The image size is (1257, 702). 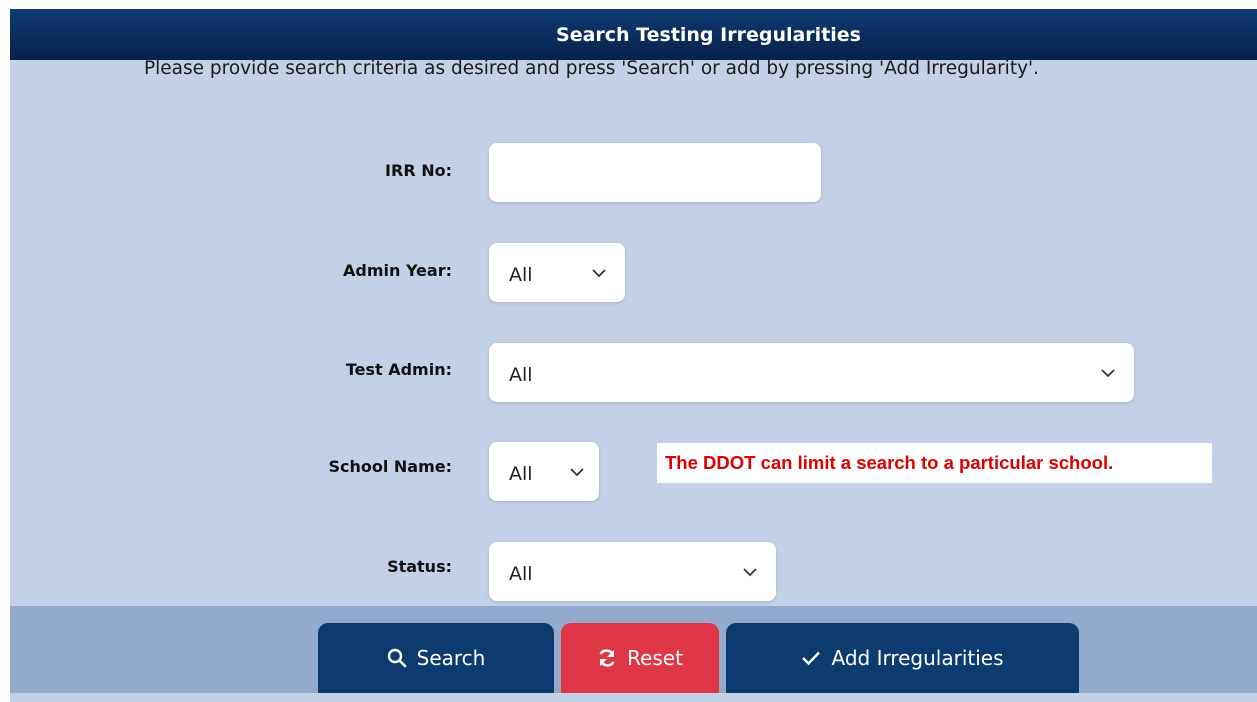 I want to click on admin-year-label: Admin Year:, so click(x=397, y=270).